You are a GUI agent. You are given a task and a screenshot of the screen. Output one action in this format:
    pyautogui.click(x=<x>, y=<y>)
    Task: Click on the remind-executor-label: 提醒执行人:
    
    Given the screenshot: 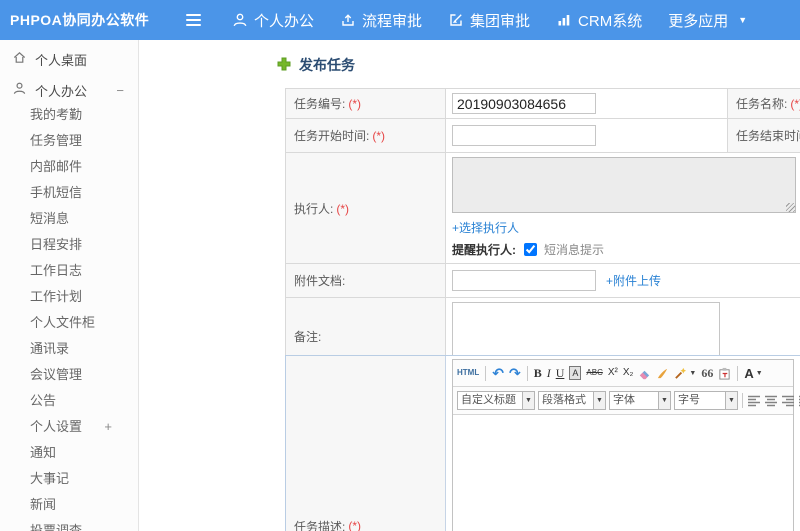 What is the action you would take?
    pyautogui.click(x=484, y=250)
    